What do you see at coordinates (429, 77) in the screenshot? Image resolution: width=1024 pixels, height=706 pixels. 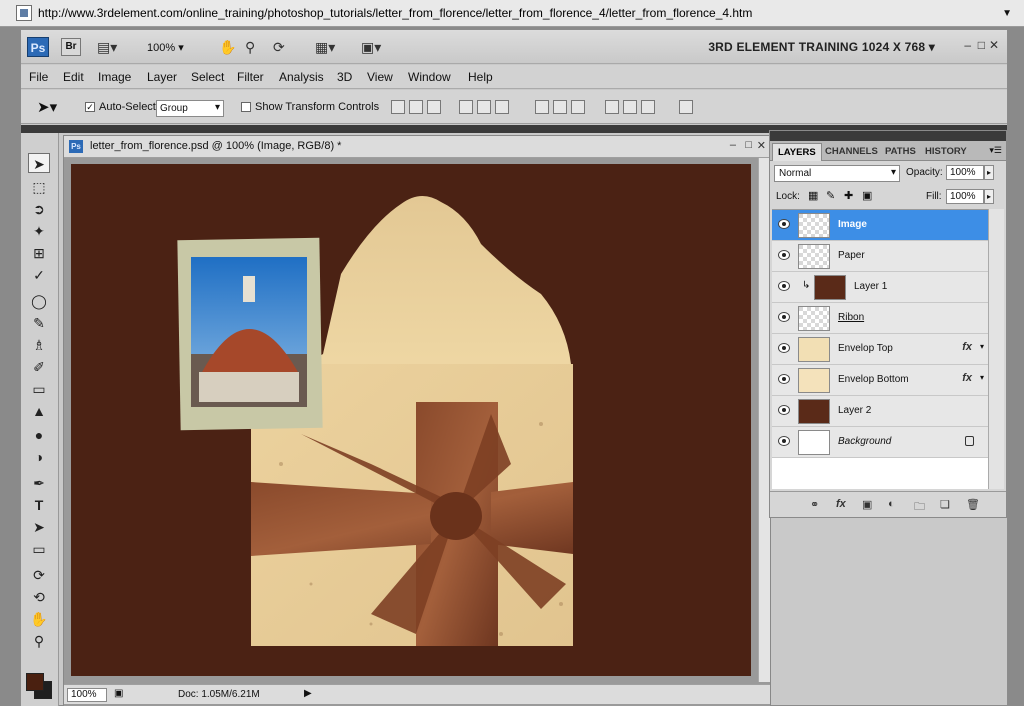 I see `menu-window: Window` at bounding box center [429, 77].